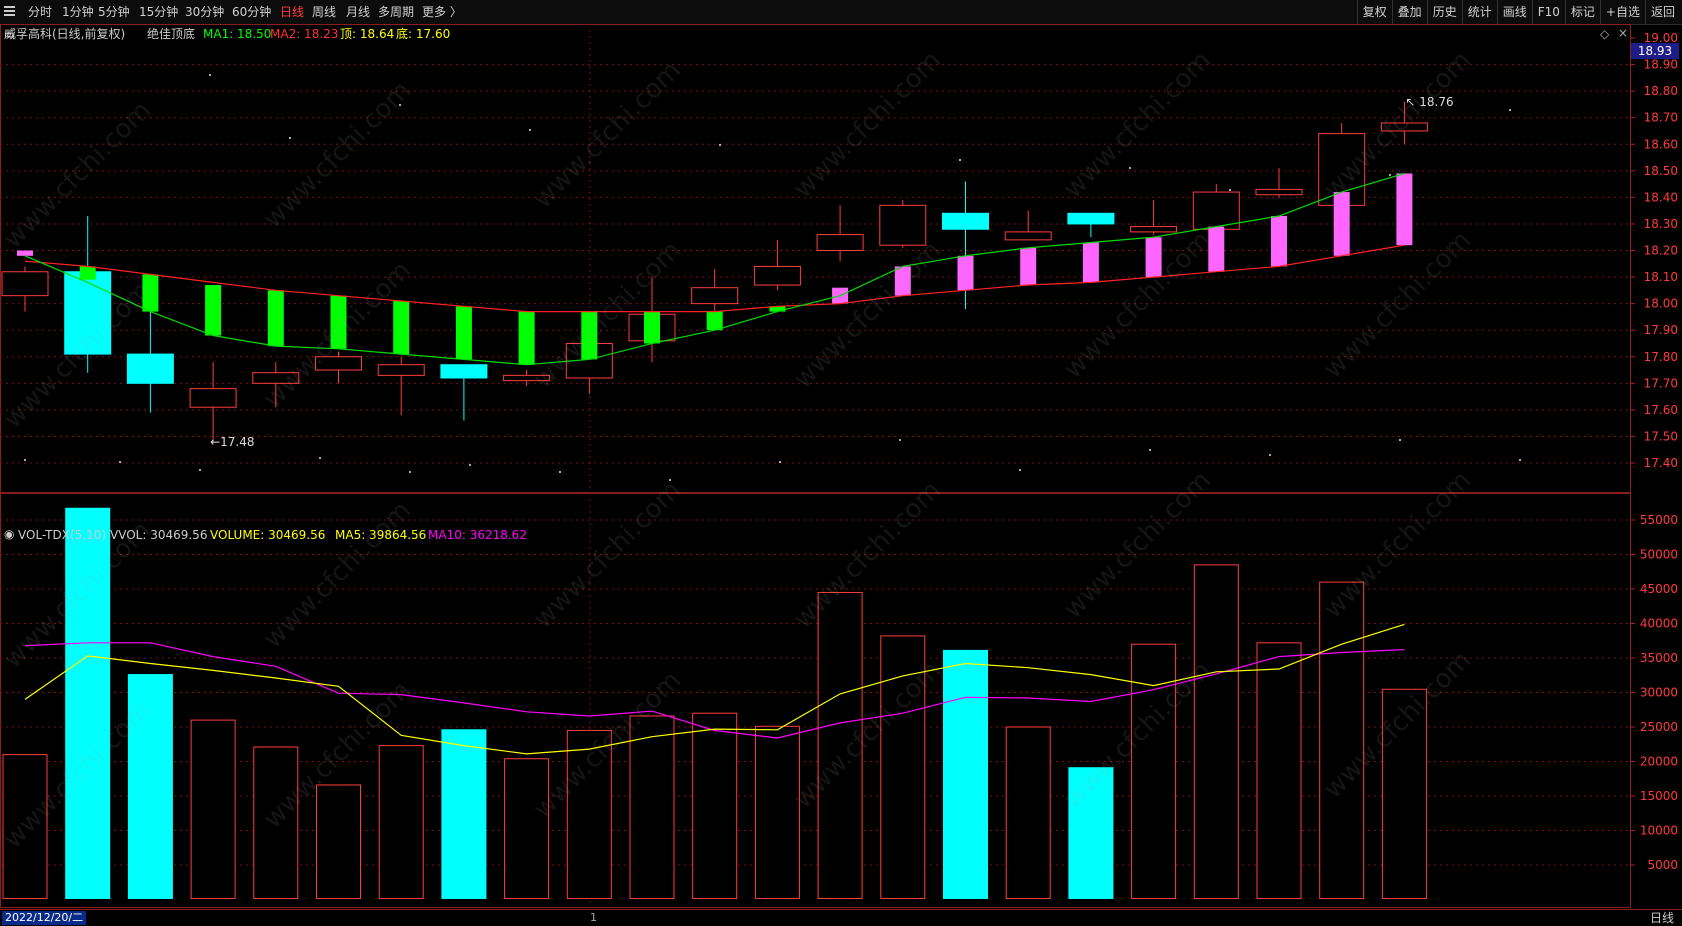 Image resolution: width=1682 pixels, height=926 pixels. Describe the element at coordinates (268, 535) in the screenshot. I see `volume-label: VOLUME: 30469.56` at that location.